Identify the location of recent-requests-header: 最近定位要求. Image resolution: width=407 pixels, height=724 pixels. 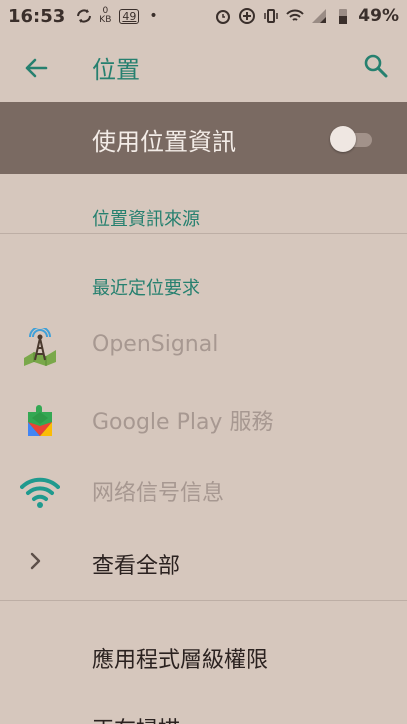
(146, 288).